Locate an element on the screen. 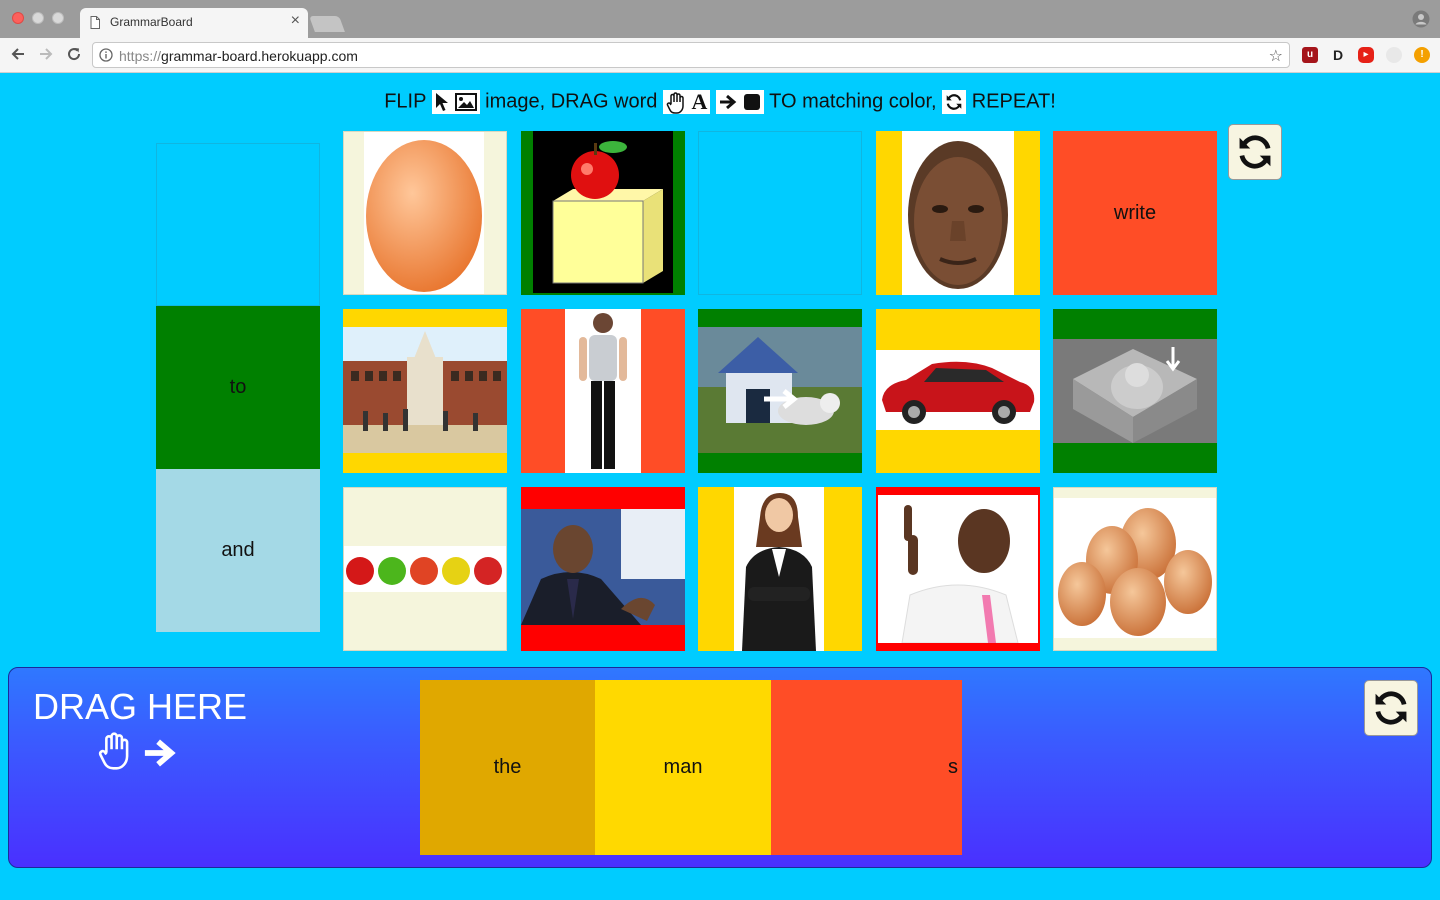  obama-illustration is located at coordinates (603, 567).